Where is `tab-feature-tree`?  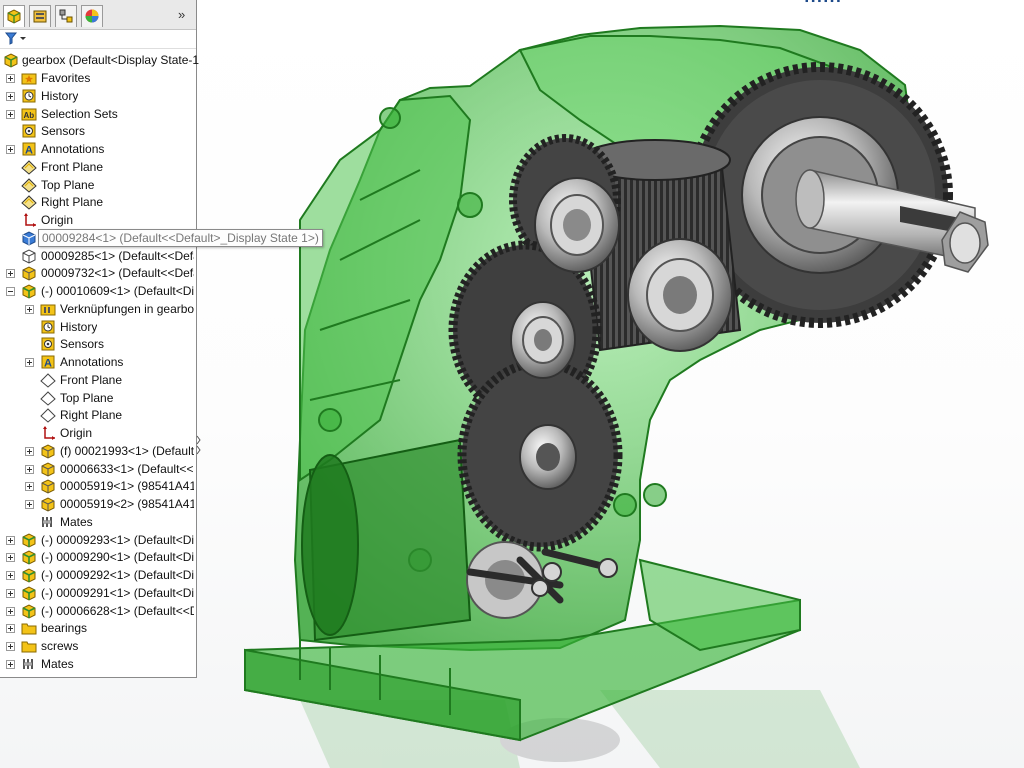 tab-feature-tree is located at coordinates (14, 16).